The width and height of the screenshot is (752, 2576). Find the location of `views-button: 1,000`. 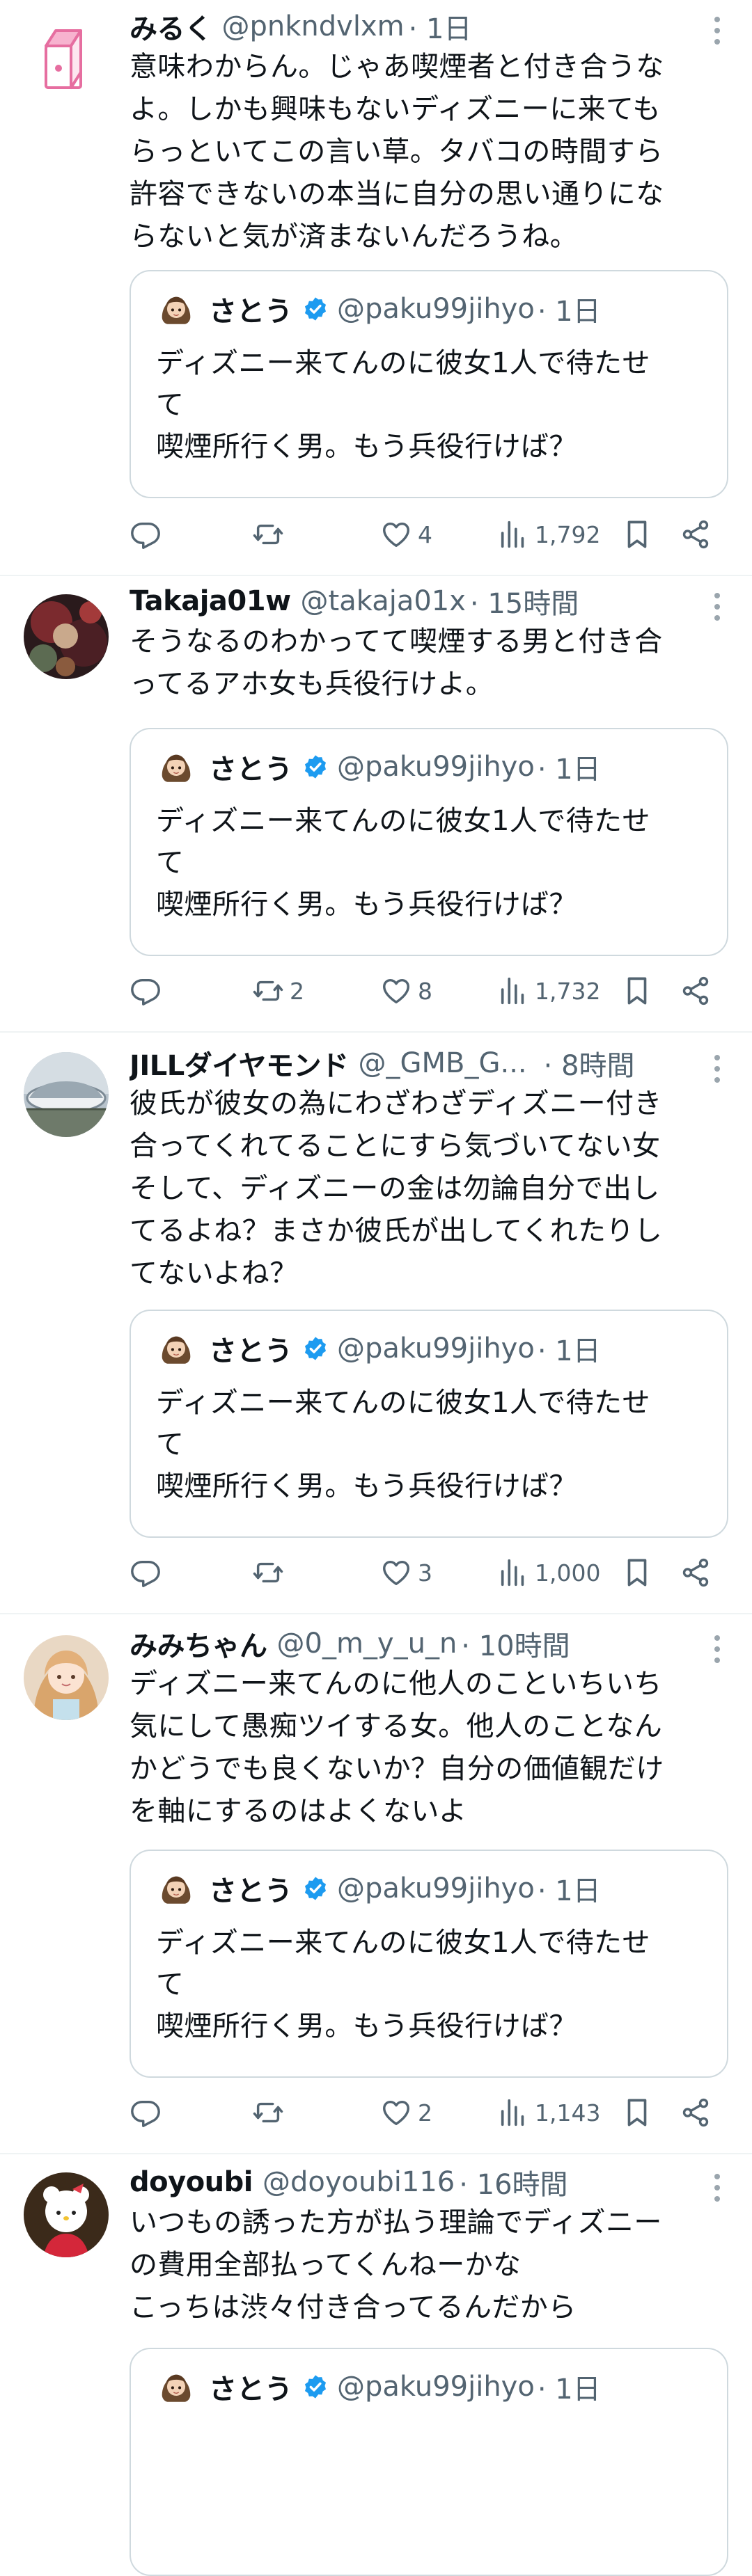

views-button: 1,000 is located at coordinates (548, 1572).